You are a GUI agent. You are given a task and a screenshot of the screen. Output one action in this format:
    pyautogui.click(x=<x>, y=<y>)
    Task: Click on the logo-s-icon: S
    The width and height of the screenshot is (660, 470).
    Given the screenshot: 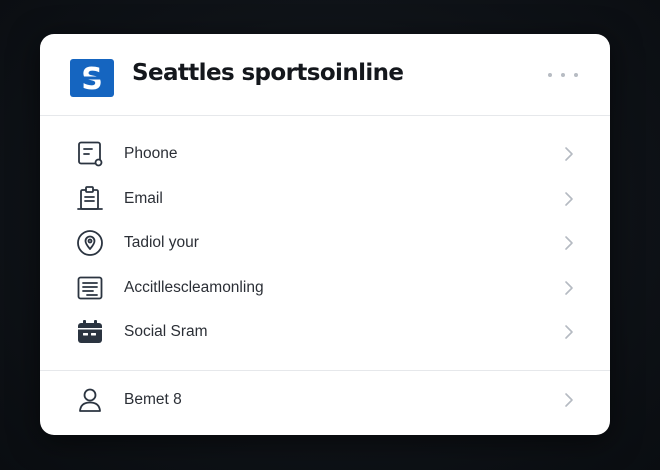 What is the action you would take?
    pyautogui.click(x=92, y=79)
    